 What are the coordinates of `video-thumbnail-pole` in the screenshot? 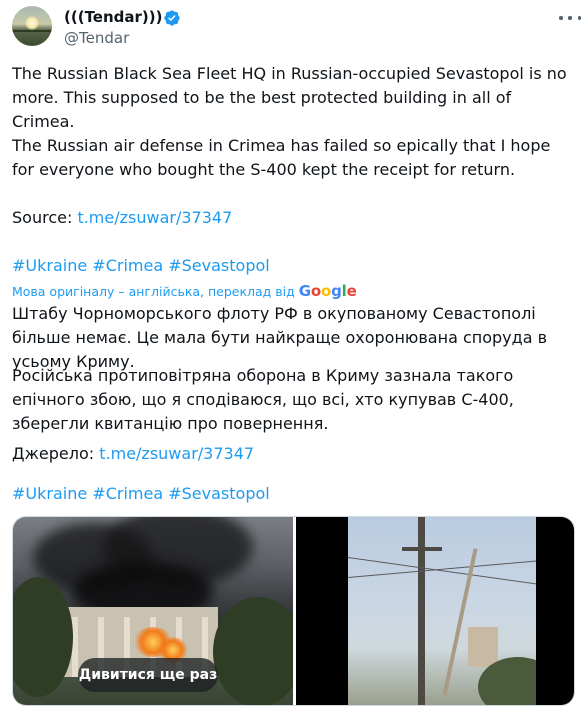 It's located at (435, 611).